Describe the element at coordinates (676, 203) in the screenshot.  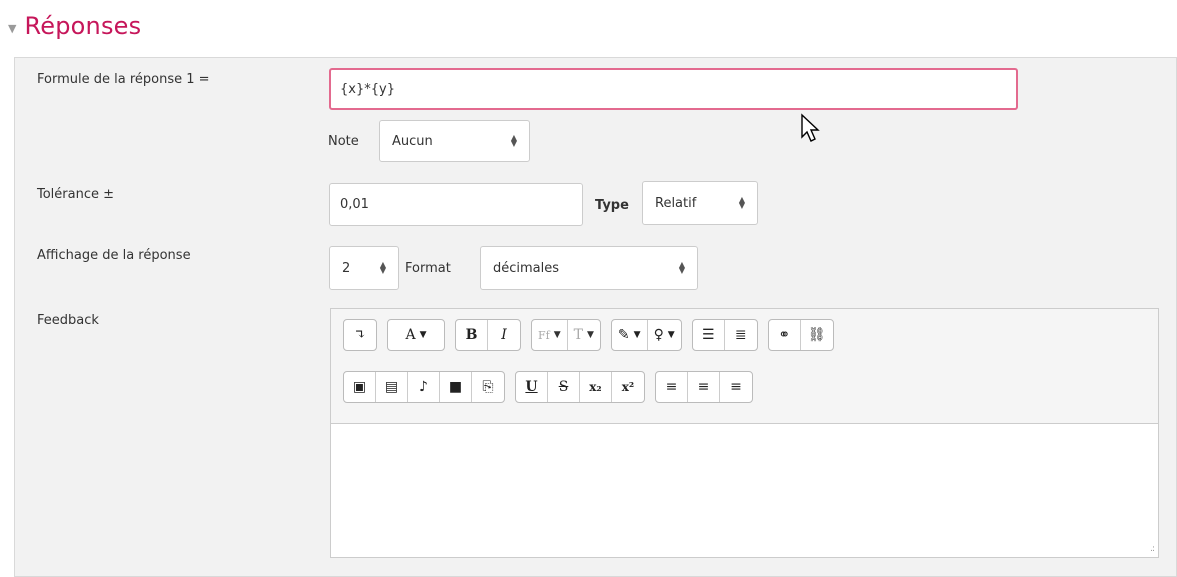
I see `type-select-value: Relatif` at that location.